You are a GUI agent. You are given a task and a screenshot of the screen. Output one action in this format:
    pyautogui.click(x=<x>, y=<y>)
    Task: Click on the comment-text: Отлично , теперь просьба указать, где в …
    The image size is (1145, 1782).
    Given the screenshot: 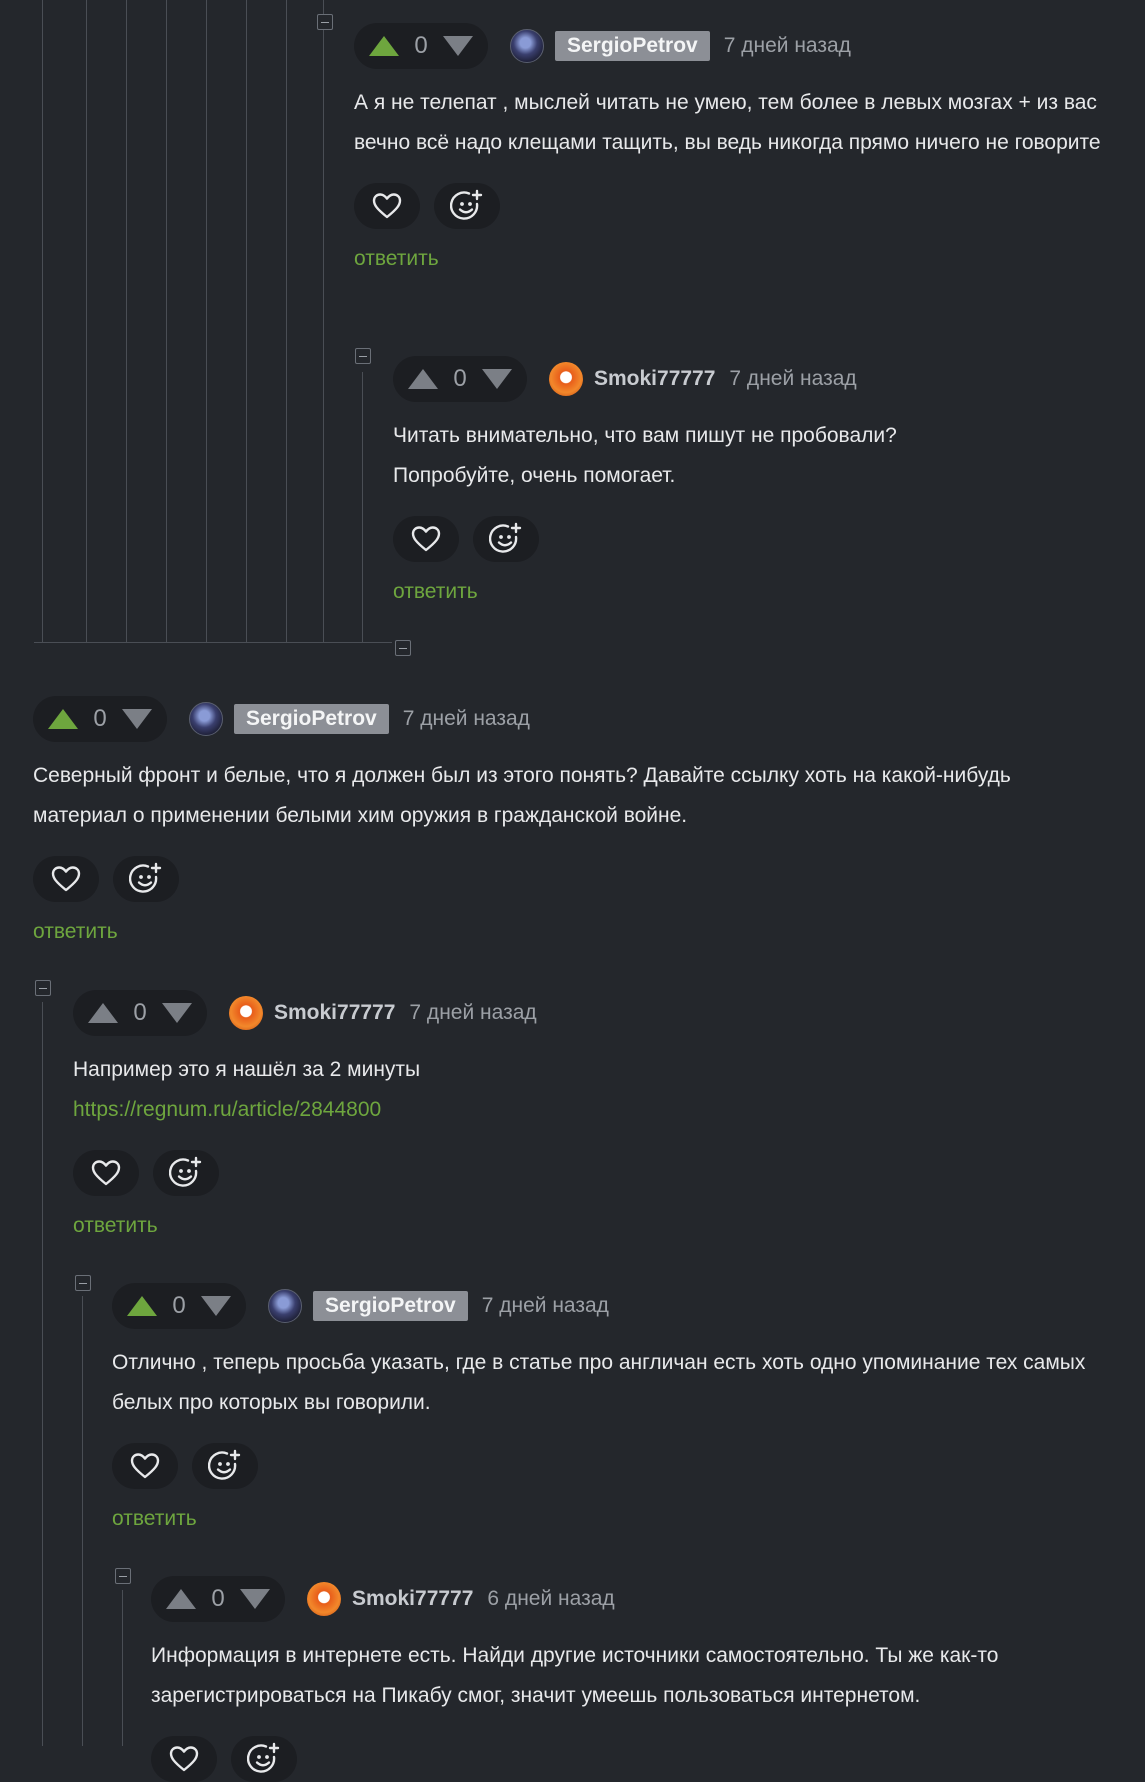 What is the action you would take?
    pyautogui.click(x=599, y=1382)
    